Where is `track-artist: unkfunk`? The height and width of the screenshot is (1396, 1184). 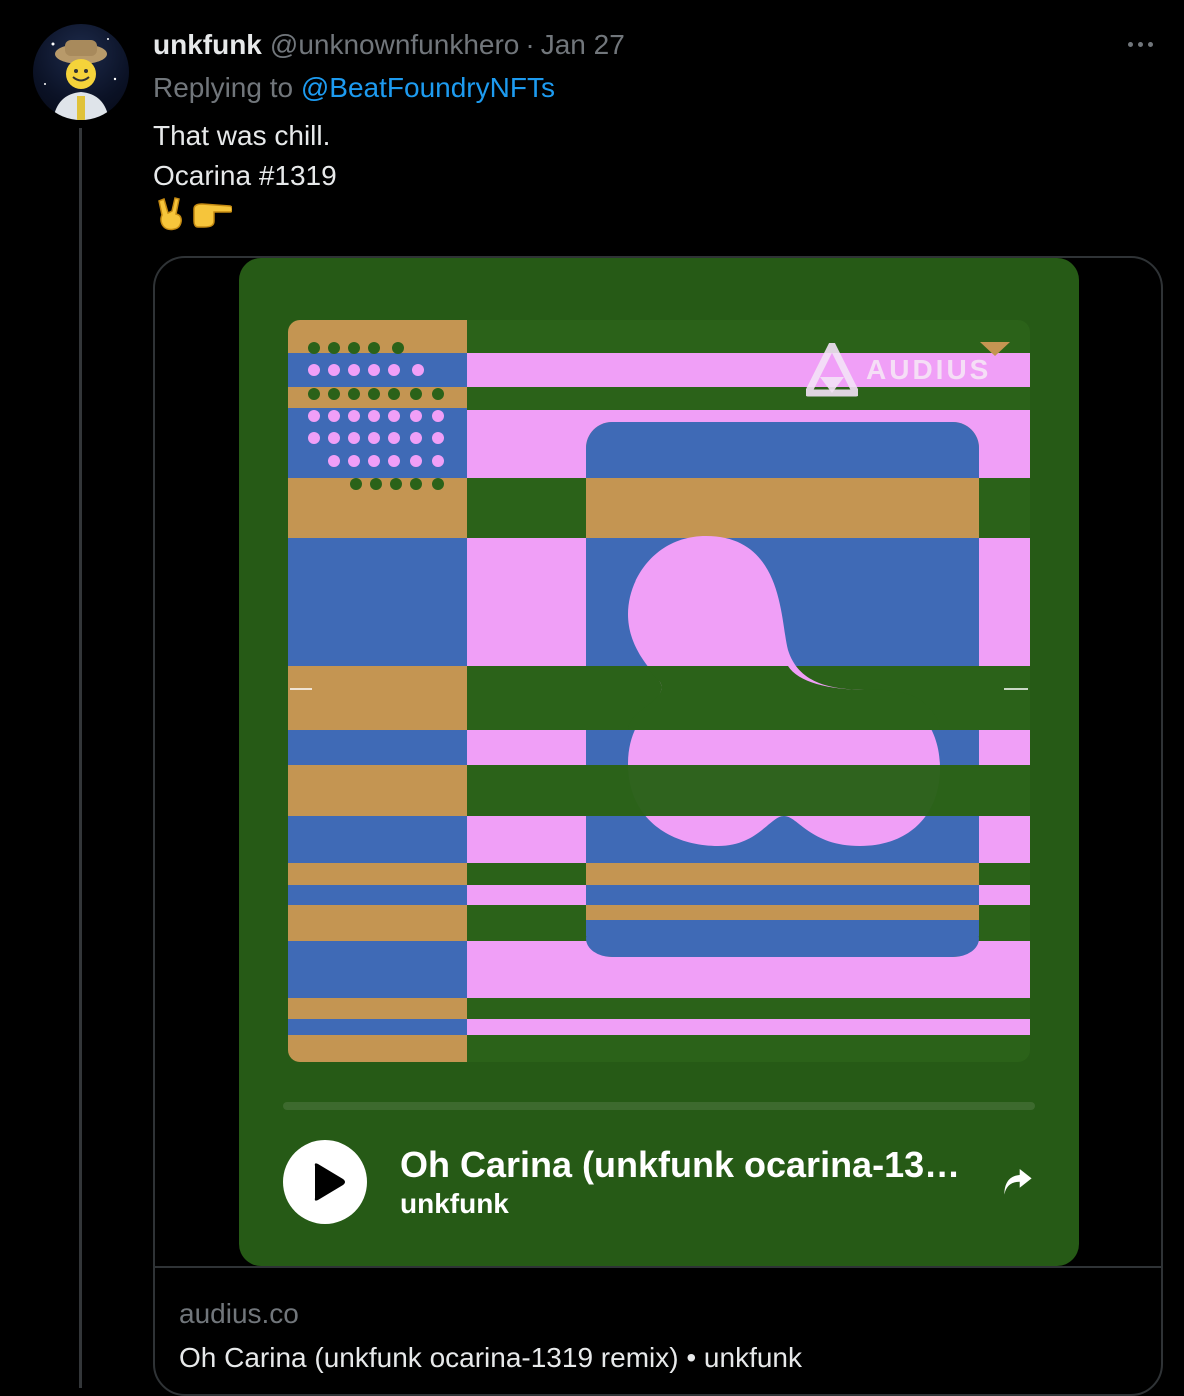
track-artist: unkfunk is located at coordinates (454, 1204).